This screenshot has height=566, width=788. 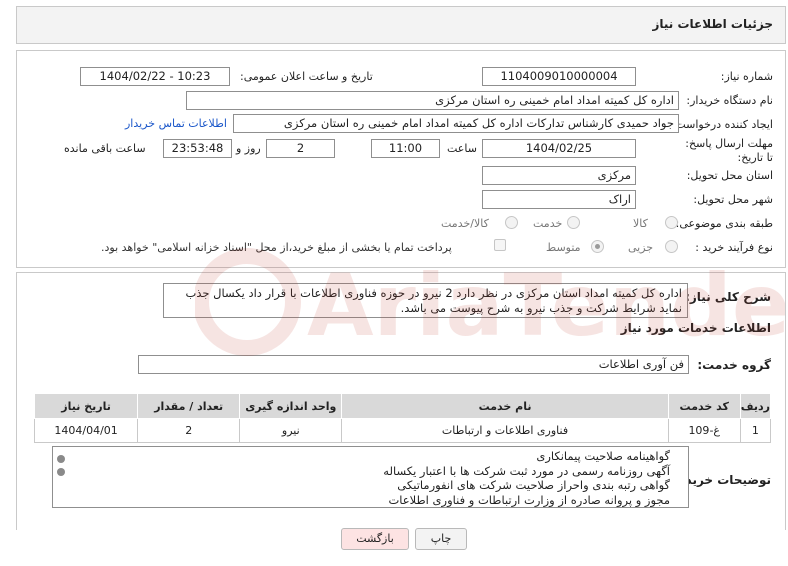 What do you see at coordinates (500, 245) in the screenshot?
I see `treasury-payment-checkbox` at bounding box center [500, 245].